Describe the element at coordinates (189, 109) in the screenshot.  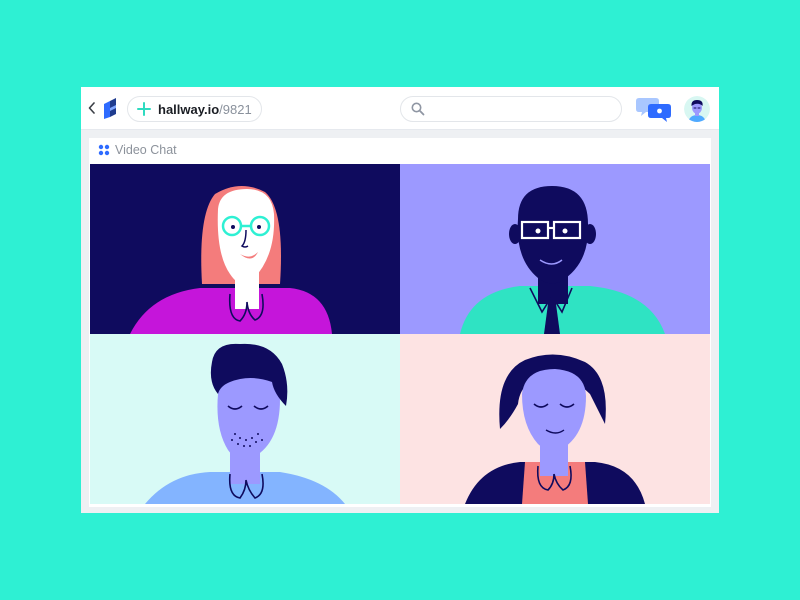
I see `url-domain: hallway.io` at that location.